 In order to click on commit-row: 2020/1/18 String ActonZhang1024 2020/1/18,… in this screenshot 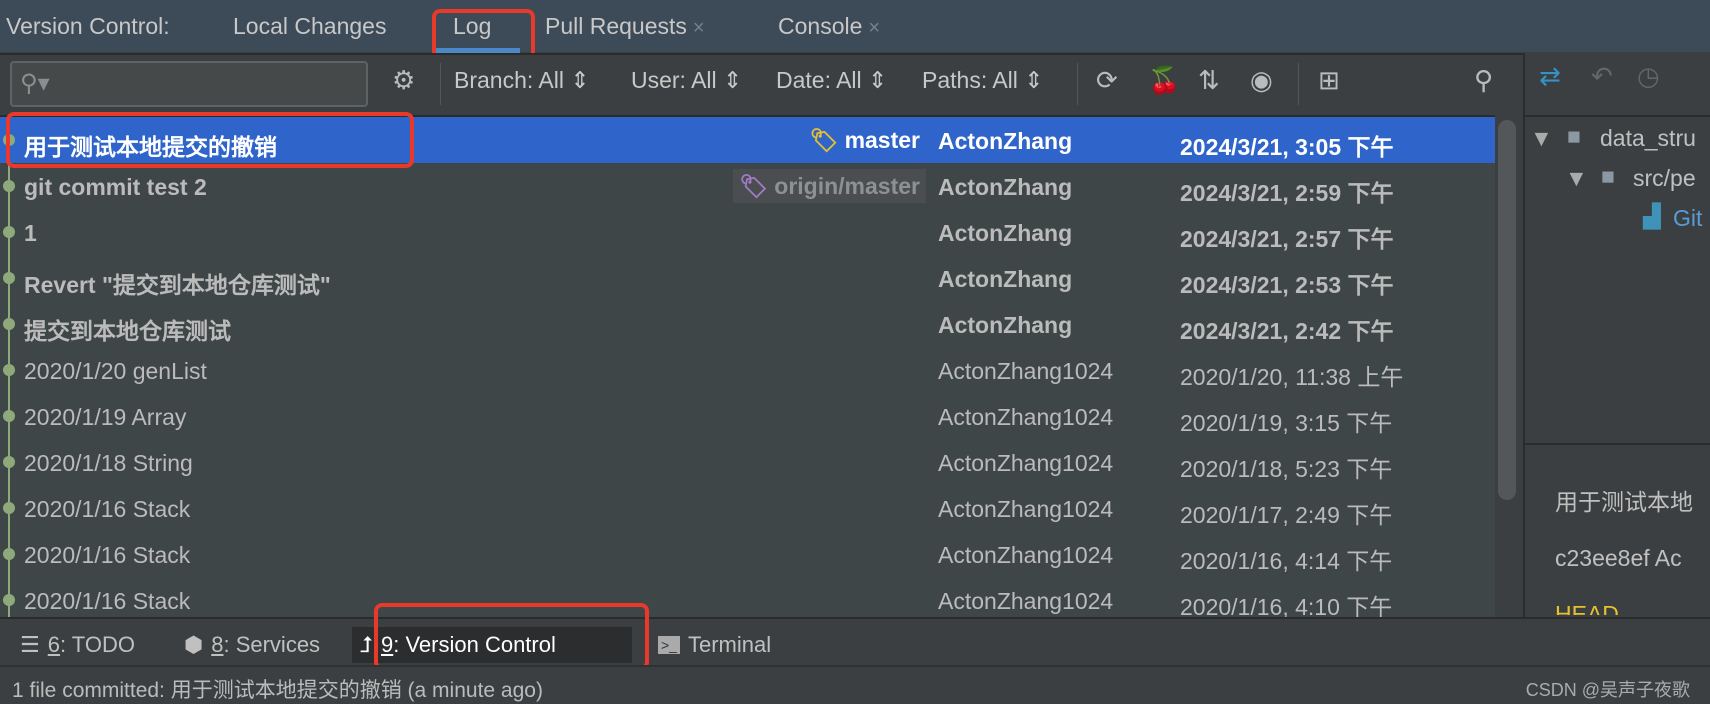, I will do `click(747, 462)`.